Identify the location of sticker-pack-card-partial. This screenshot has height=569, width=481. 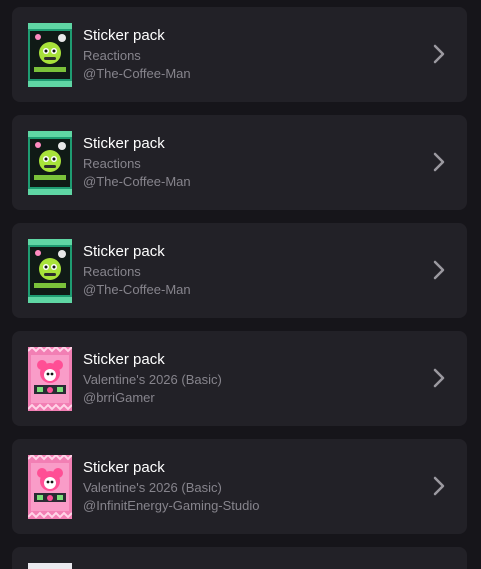
(239, 558).